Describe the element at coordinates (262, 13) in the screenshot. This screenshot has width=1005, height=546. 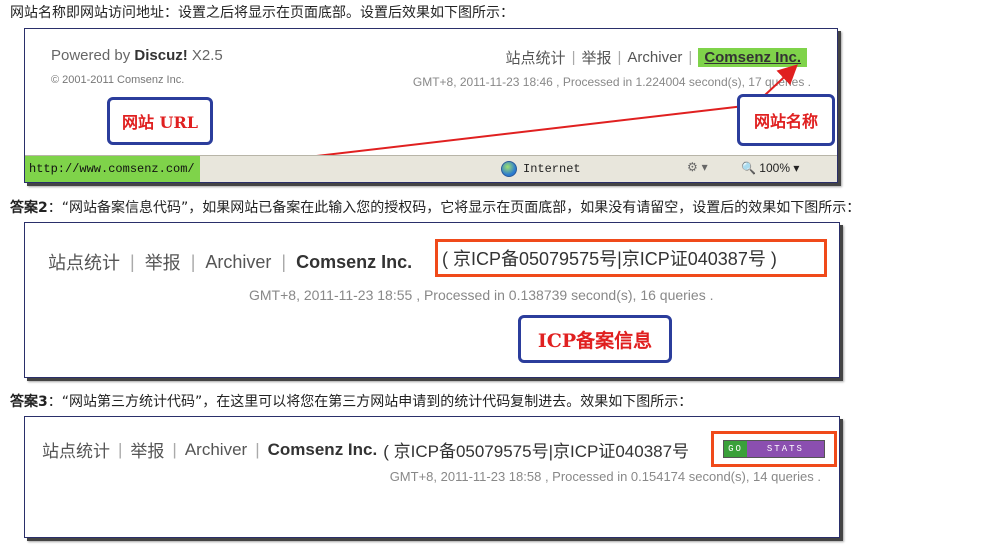
I see `intro-text: 网站名称即网站访问地址：设置之后将显示在页面底部。设置后效果如下图所示：` at that location.